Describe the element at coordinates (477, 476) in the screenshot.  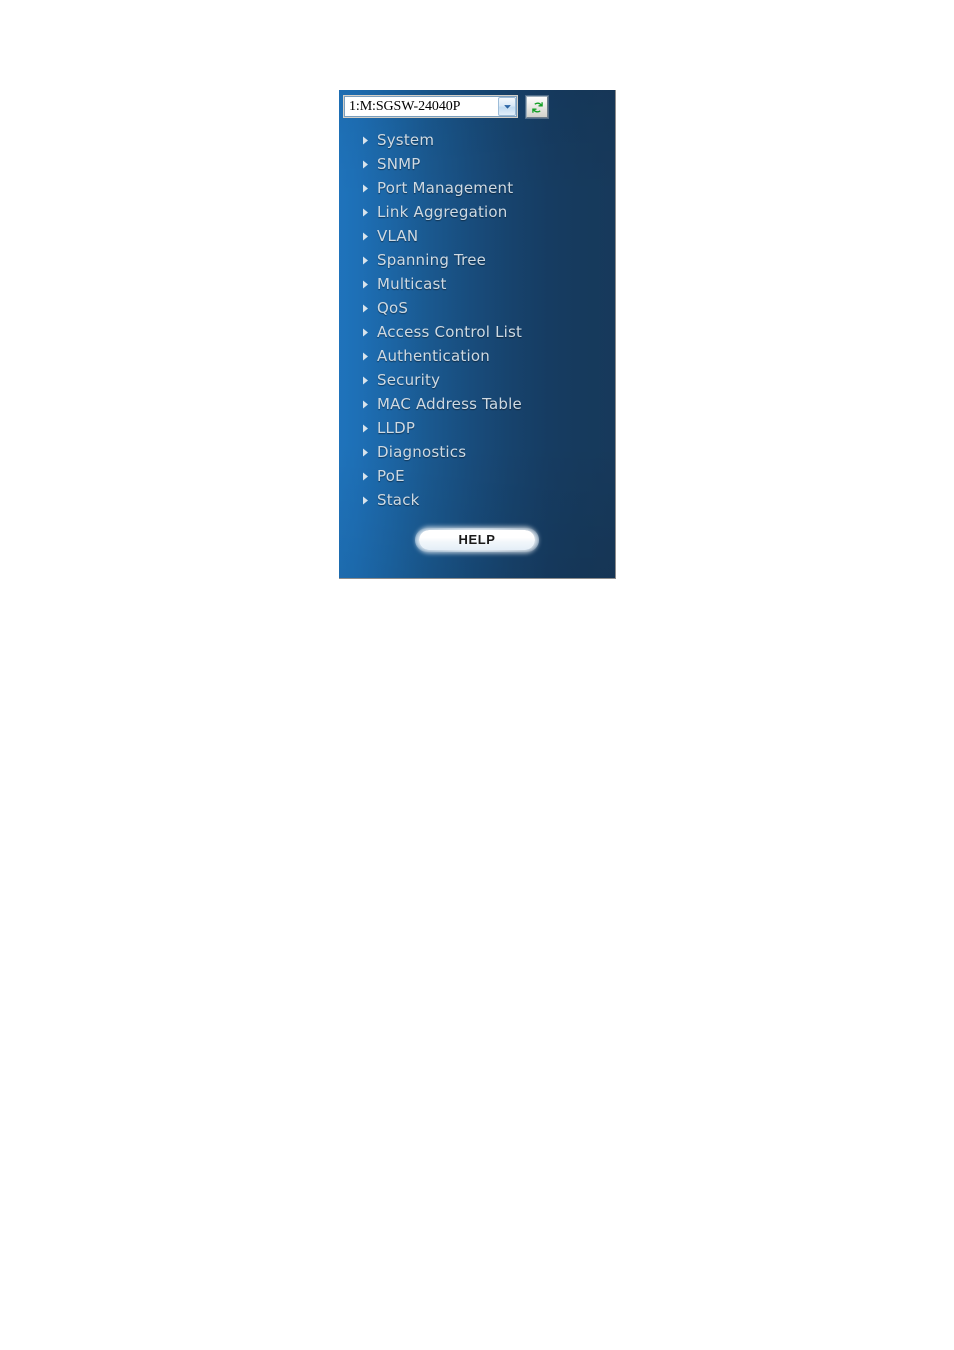
I see `menu-item-poe: PoE` at that location.